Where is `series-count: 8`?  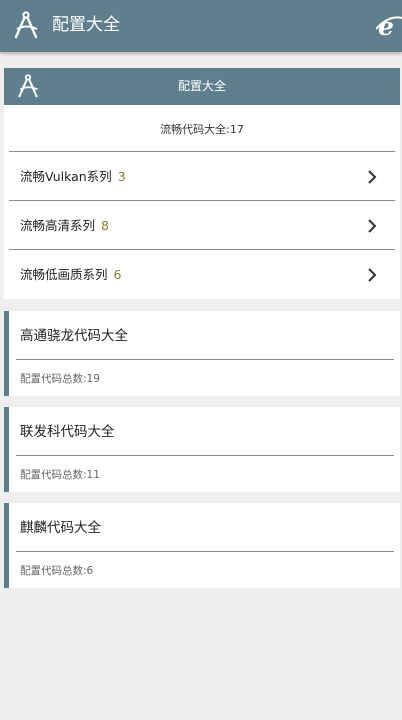 series-count: 8 is located at coordinates (105, 225).